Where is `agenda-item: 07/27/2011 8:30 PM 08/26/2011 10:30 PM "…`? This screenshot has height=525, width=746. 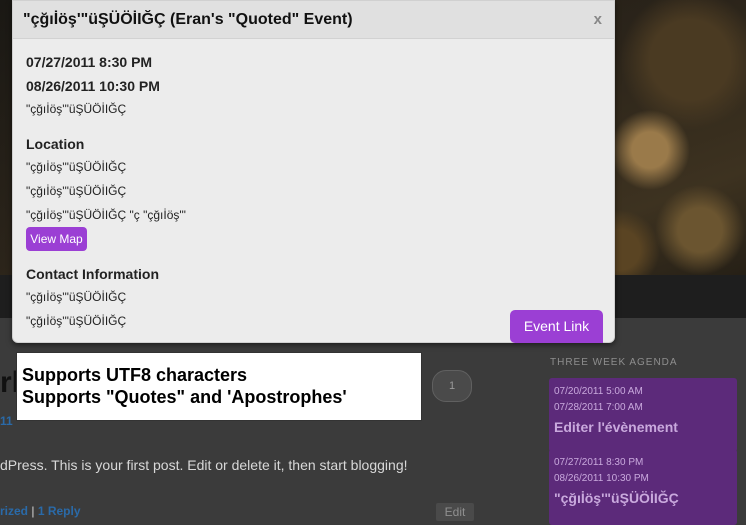
agenda-item: 07/27/2011 8:30 PM 08/26/2011 10:30 PM "… is located at coordinates (643, 487).